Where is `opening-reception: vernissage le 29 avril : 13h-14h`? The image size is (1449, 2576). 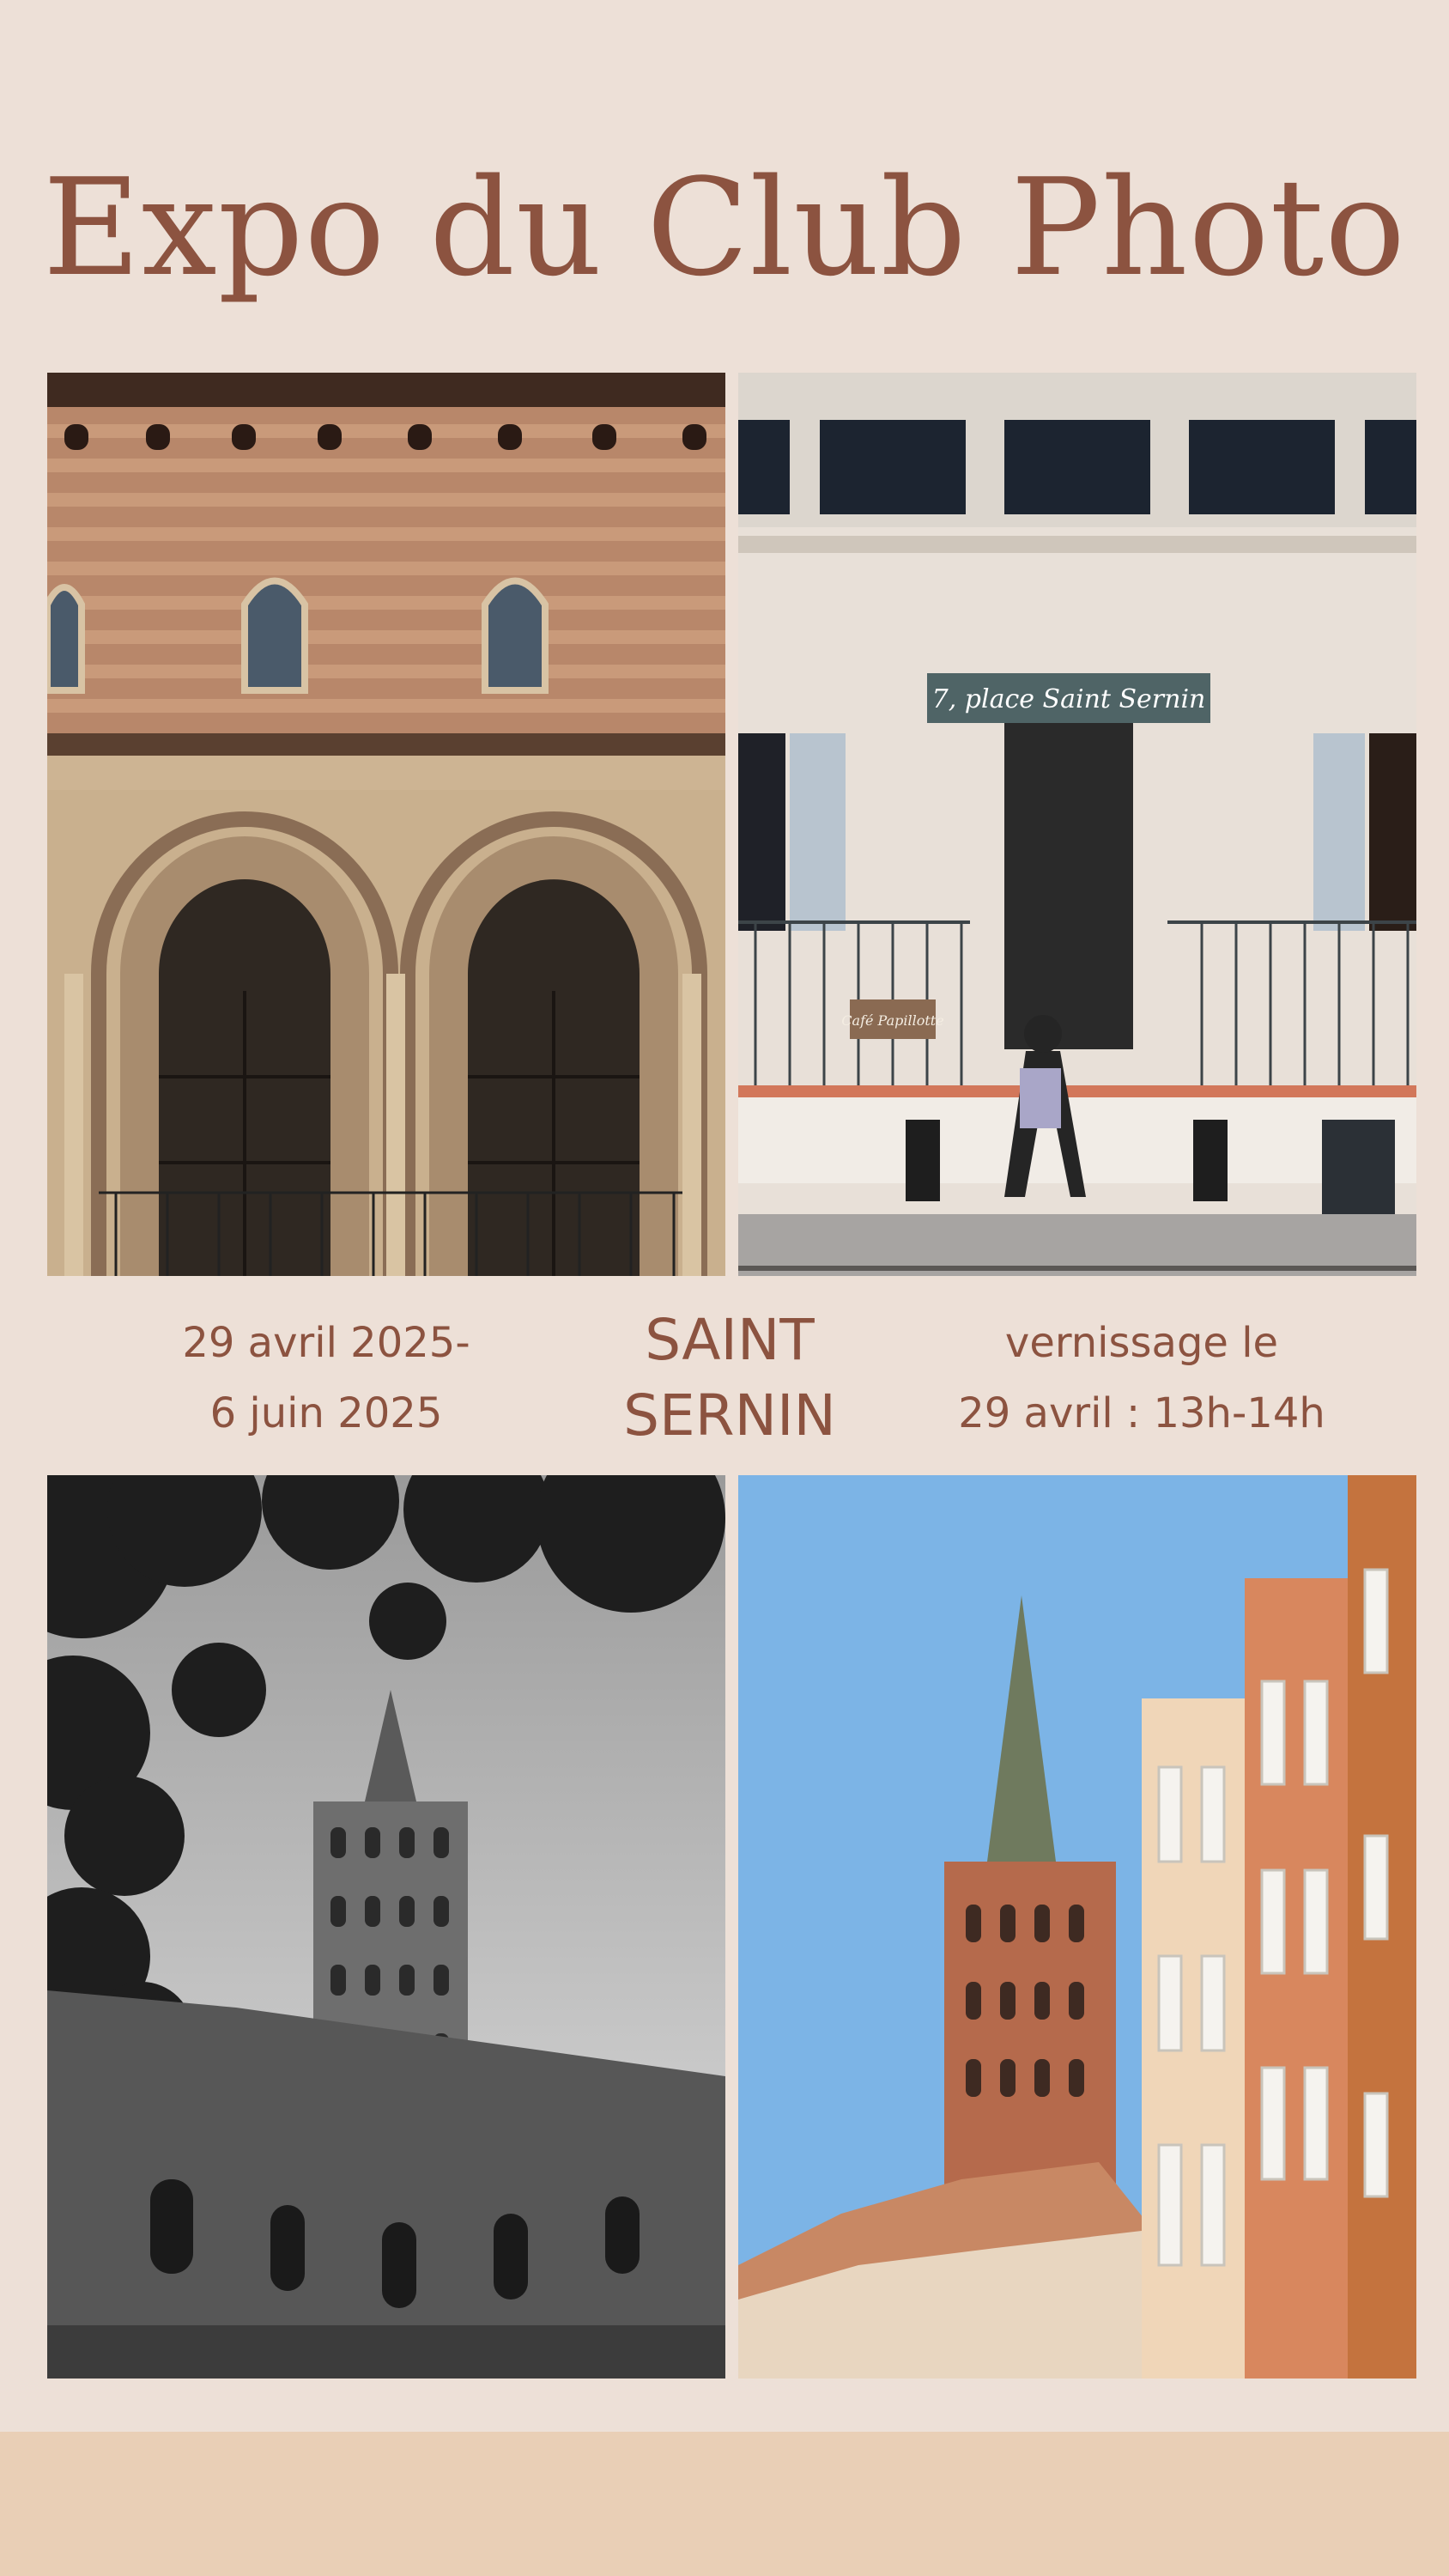
opening-reception: vernissage le 29 avril : 13h-14h is located at coordinates (1141, 1378).